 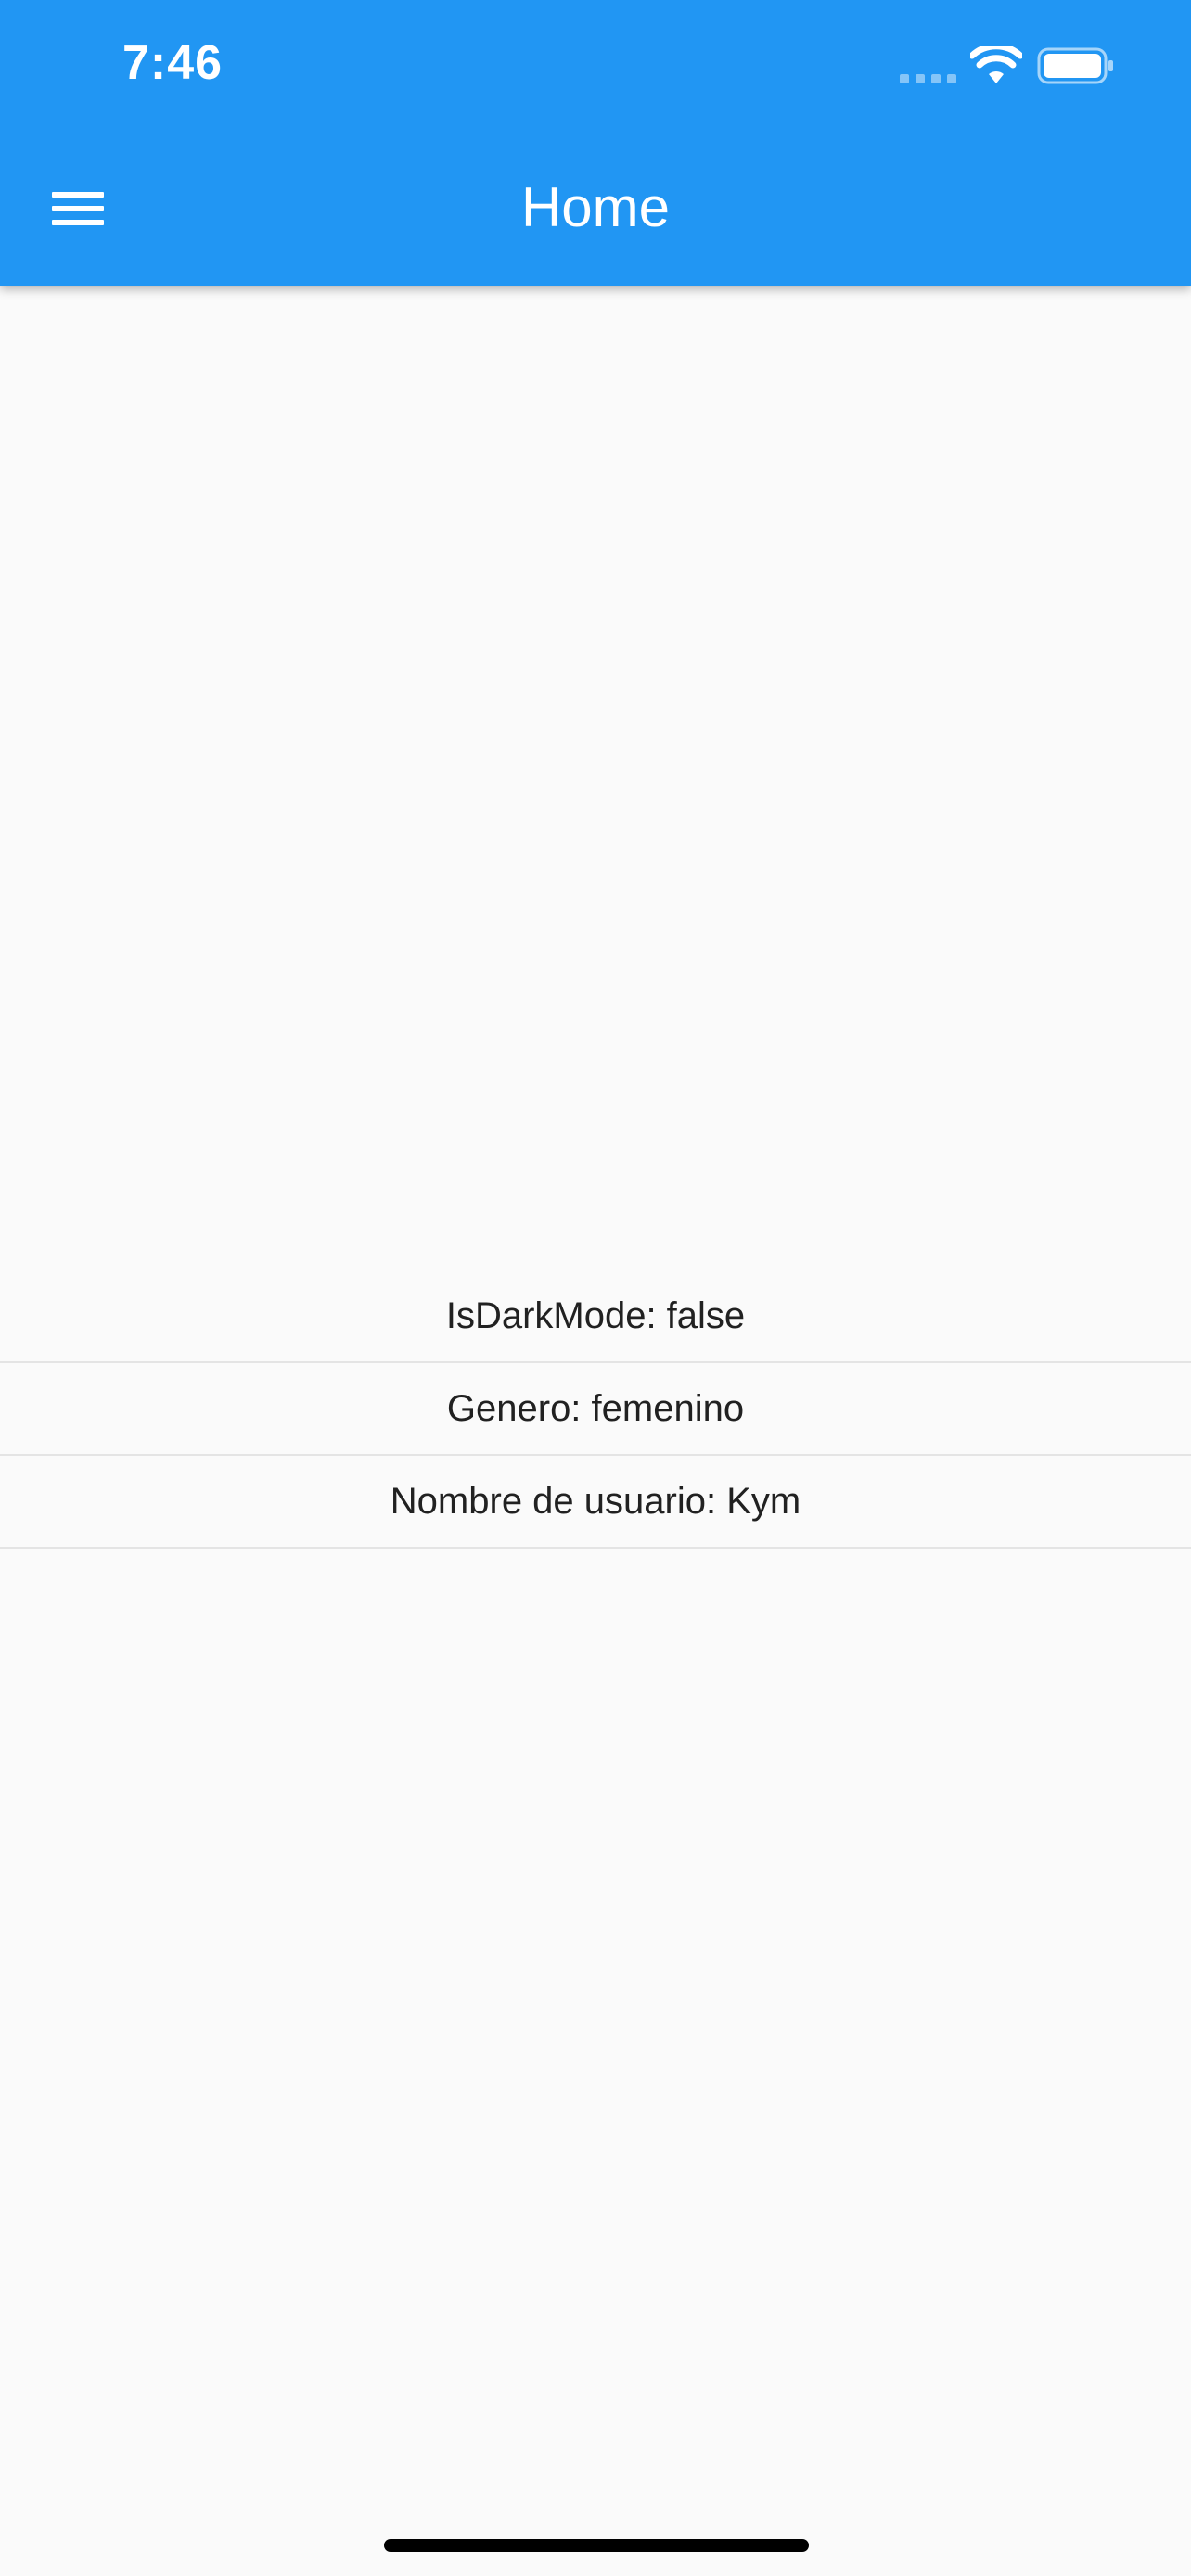 What do you see at coordinates (929, 79) in the screenshot?
I see `cellular-signal-icon` at bounding box center [929, 79].